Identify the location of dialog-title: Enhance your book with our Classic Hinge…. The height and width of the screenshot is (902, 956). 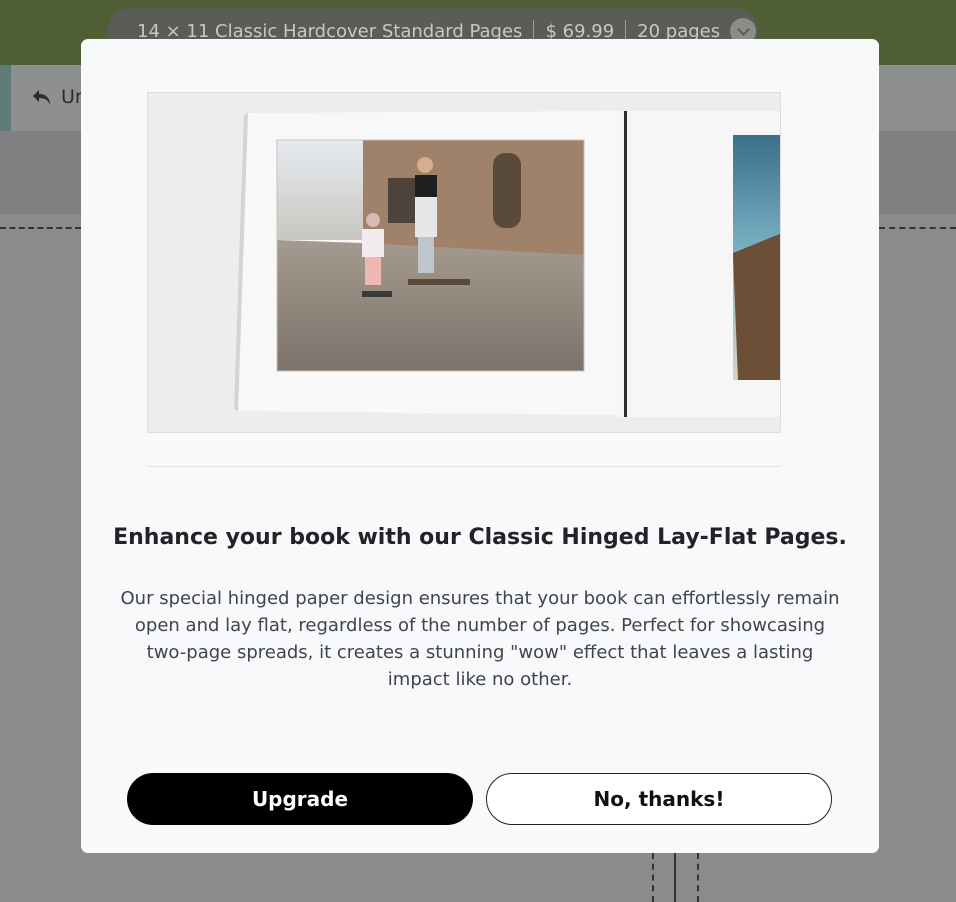
(480, 537).